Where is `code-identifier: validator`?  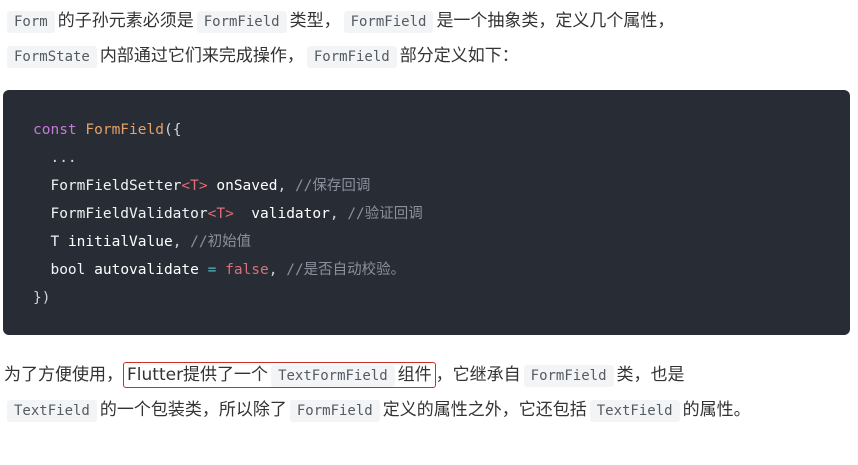 code-identifier: validator is located at coordinates (290, 214).